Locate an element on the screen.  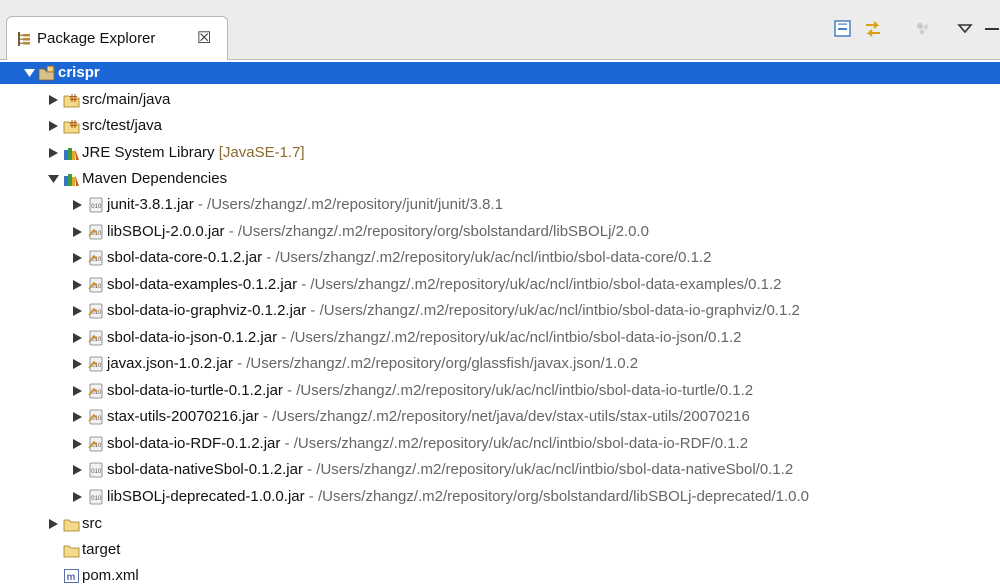
maven-label: Maven Dependencies is located at coordinates (155, 178).